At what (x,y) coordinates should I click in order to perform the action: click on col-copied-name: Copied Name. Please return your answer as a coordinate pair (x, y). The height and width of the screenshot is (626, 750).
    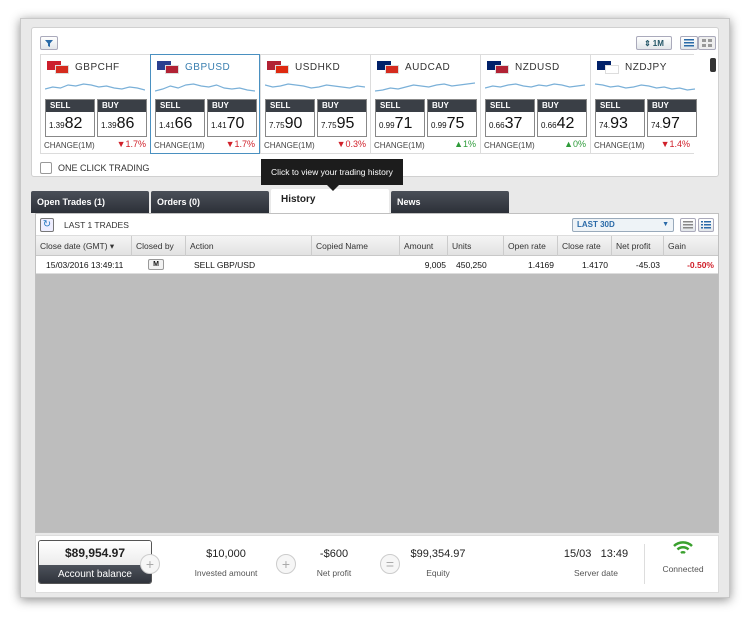
    Looking at the image, I should click on (356, 246).